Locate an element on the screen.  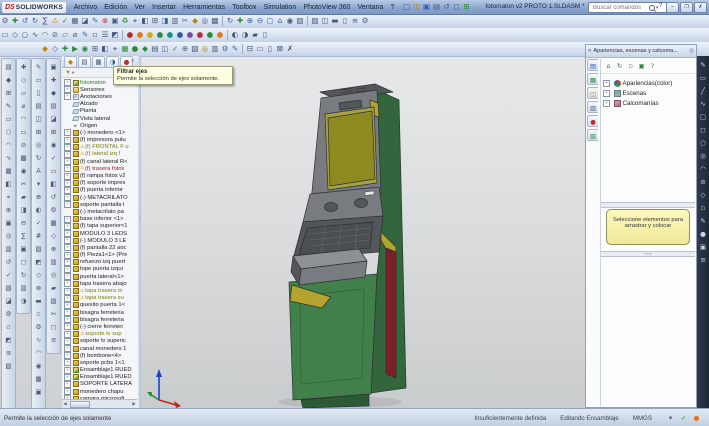
toolbar-icon: ✓ is located at coordinates (9, 275).